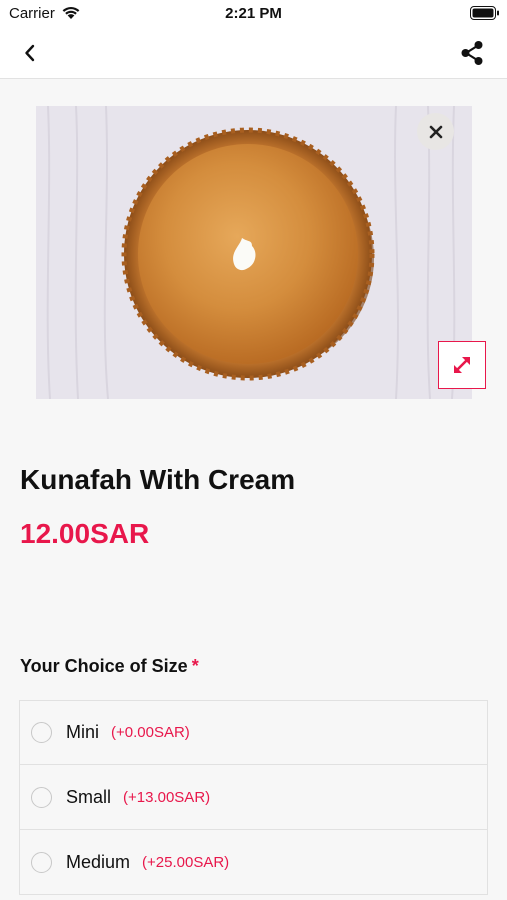  Describe the element at coordinates (253, 732) in the screenshot. I see `size-option-mini: Mini (+0.00SAR)` at that location.